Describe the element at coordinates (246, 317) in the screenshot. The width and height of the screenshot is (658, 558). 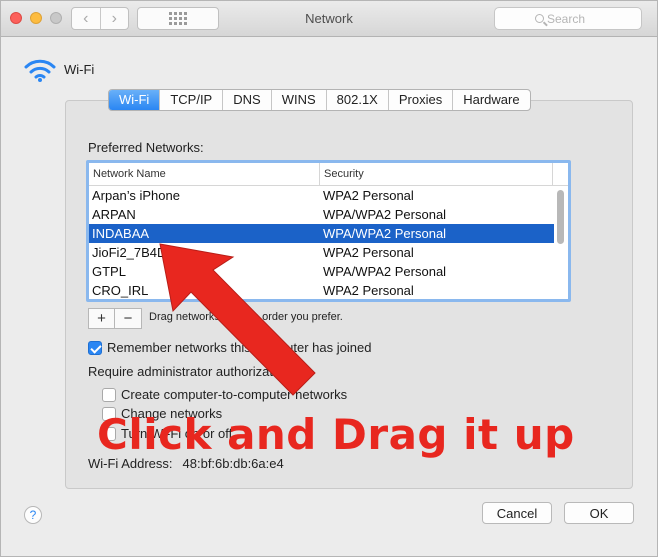
I see `drag-hint-text: Drag networks into the order you prefer.` at that location.